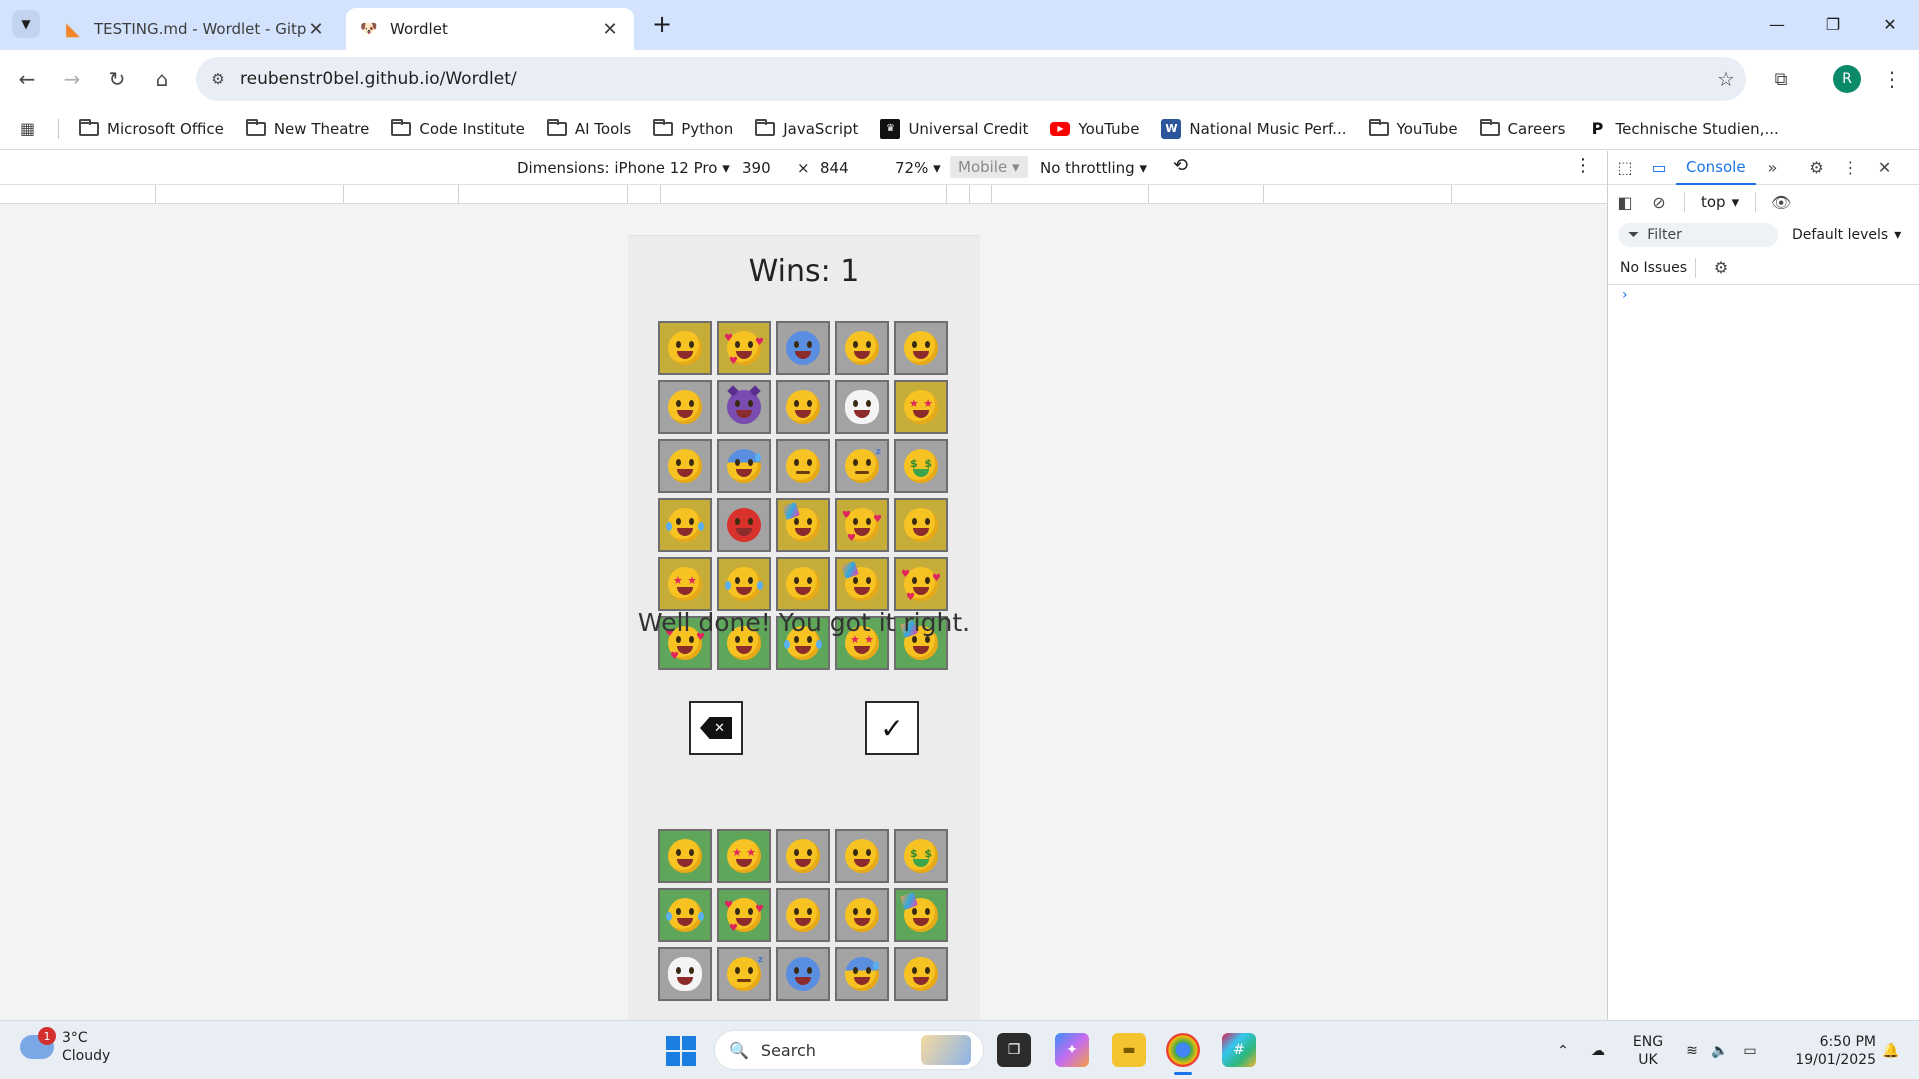  What do you see at coordinates (162, 79) in the screenshot?
I see `home-button: ⌂` at bounding box center [162, 79].